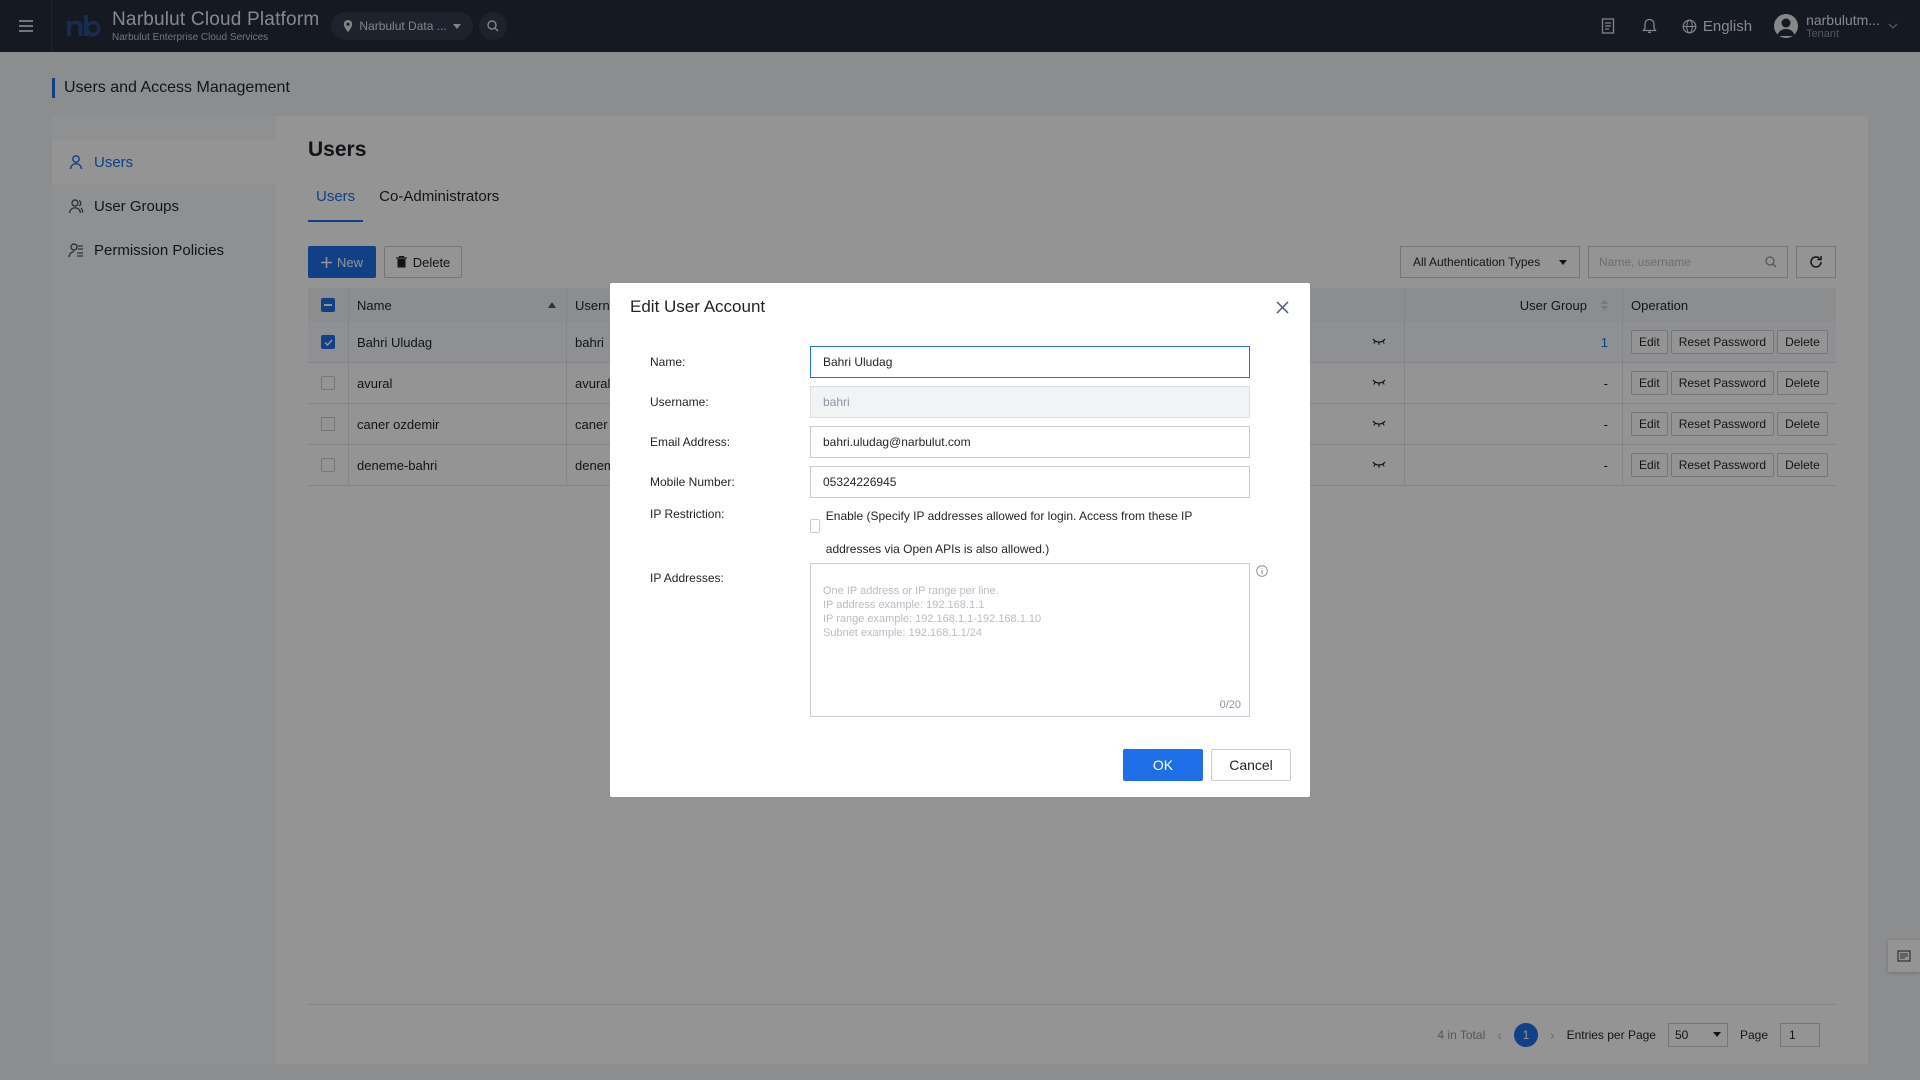  I want to click on name-field: Bahri Uludag, so click(1030, 362).